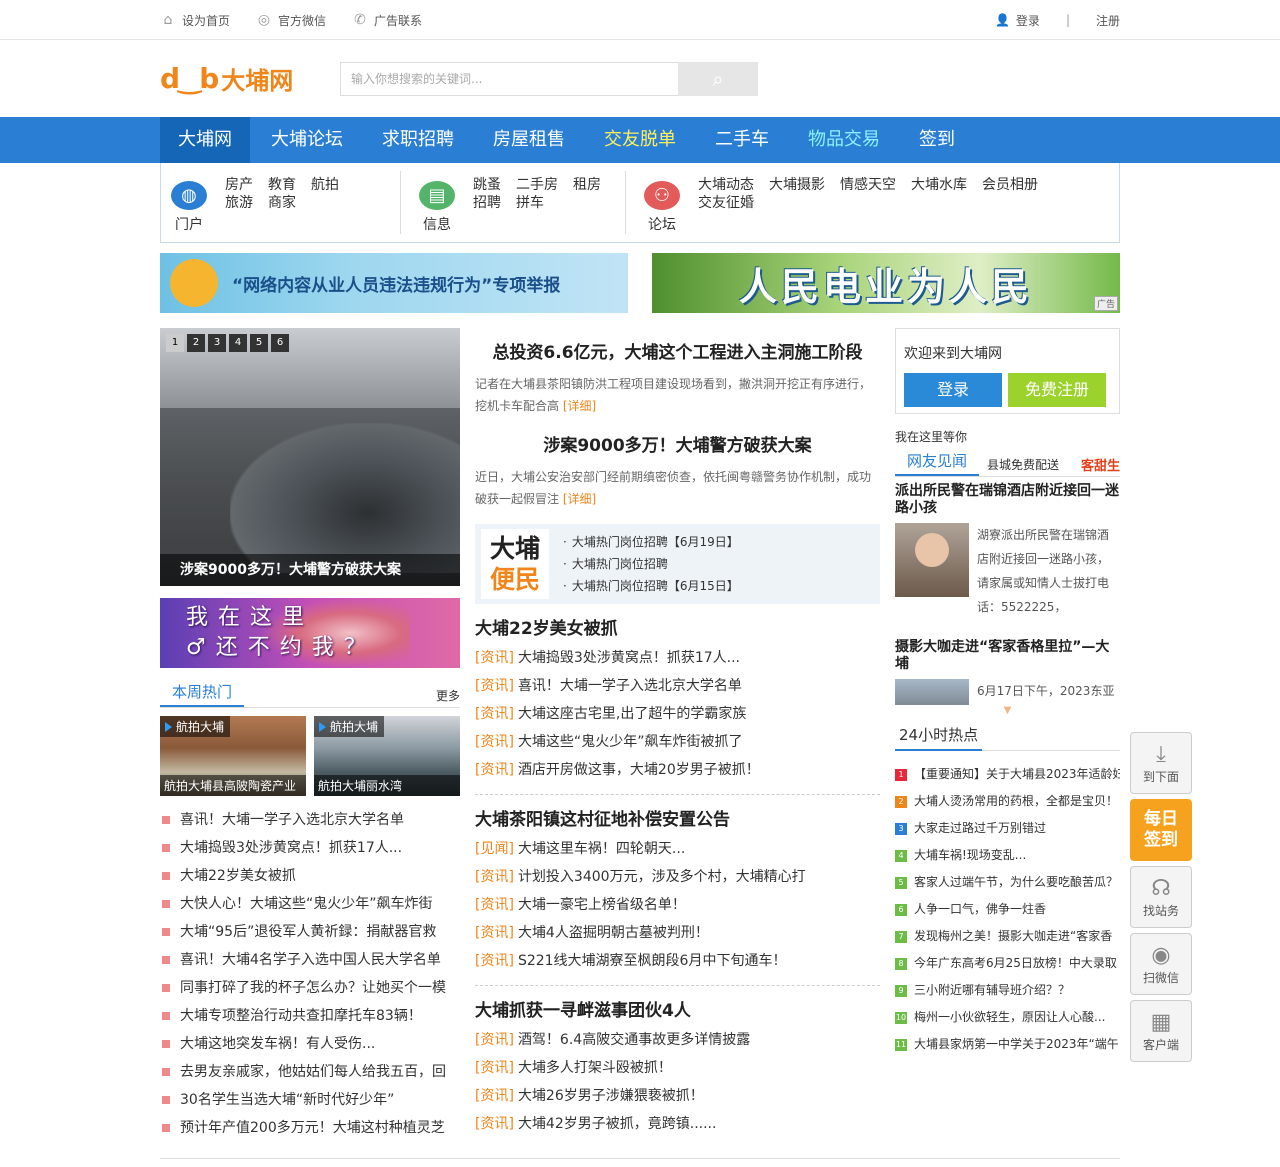  I want to click on subnav-link: 航拍, so click(325, 185).